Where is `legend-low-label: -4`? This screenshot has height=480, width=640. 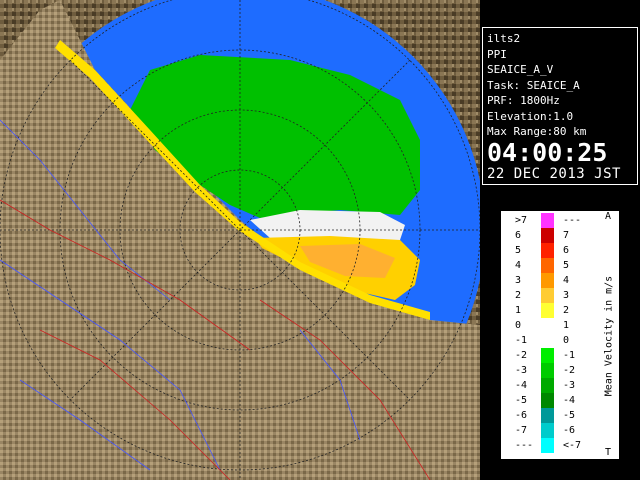
legend-low-label: -4 is located at coordinates (521, 385).